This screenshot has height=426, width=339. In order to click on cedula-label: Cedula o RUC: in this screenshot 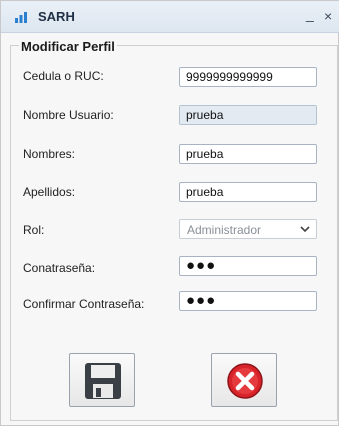, I will do `click(63, 76)`.